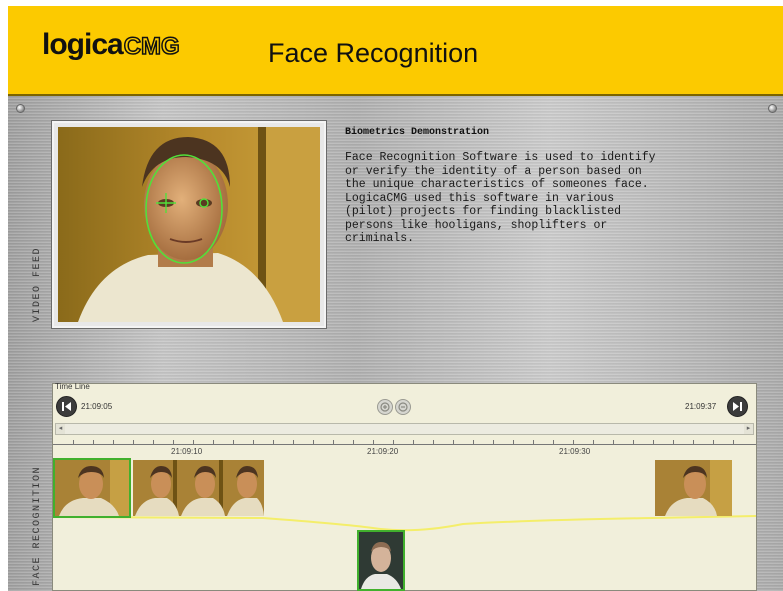  Describe the element at coordinates (404, 441) in the screenshot. I see `time-ruler` at that location.